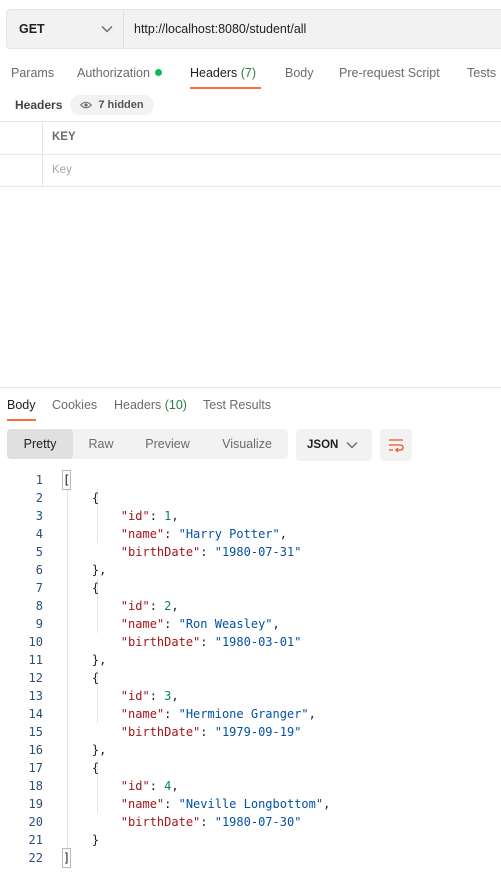 The image size is (501, 875). I want to click on code-line: 14 "name": "Hermione Granger",, so click(250, 714).